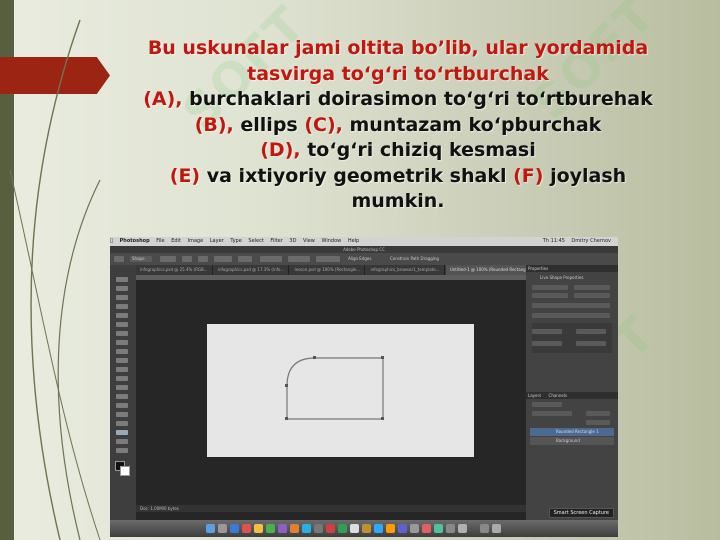 The image size is (720, 540). I want to click on healing-tool-icon, so click(122, 333).